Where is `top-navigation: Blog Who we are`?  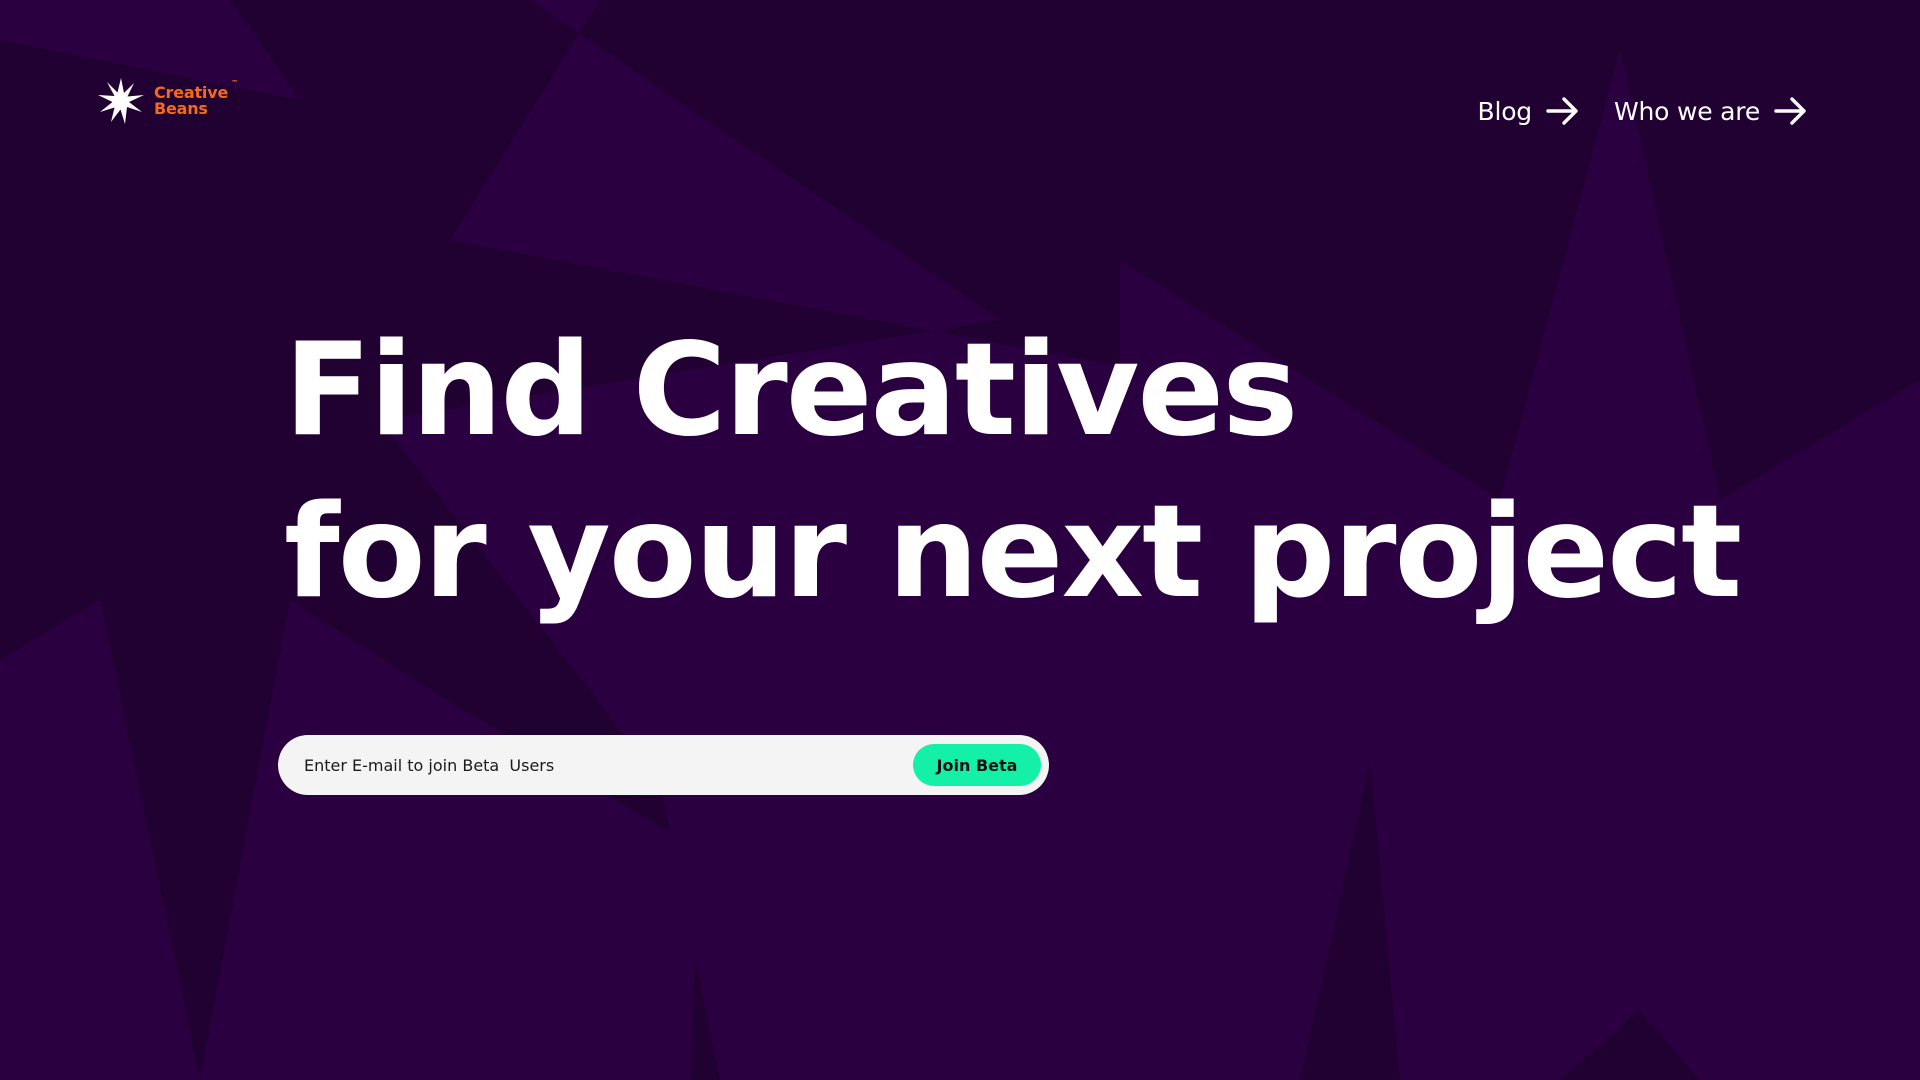 top-navigation: Blog Who we are is located at coordinates (1643, 111).